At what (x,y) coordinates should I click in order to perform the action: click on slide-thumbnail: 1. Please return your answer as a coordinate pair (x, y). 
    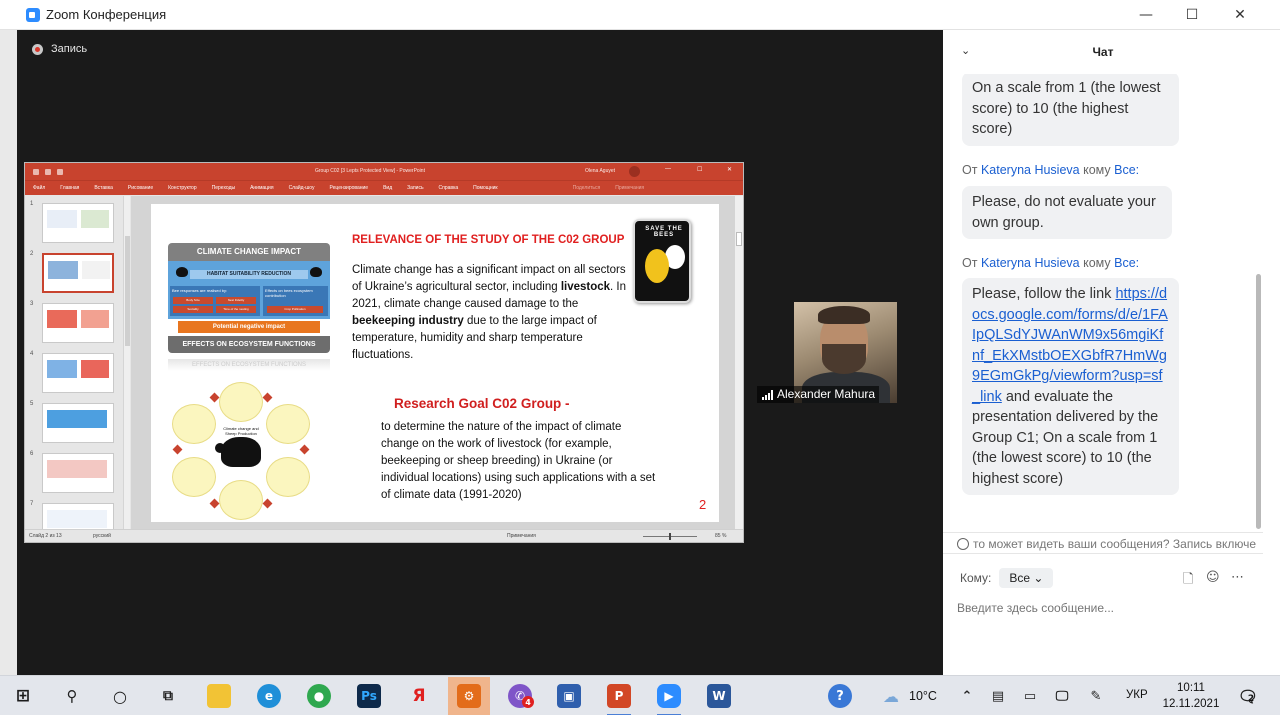
    Looking at the image, I should click on (75, 224).